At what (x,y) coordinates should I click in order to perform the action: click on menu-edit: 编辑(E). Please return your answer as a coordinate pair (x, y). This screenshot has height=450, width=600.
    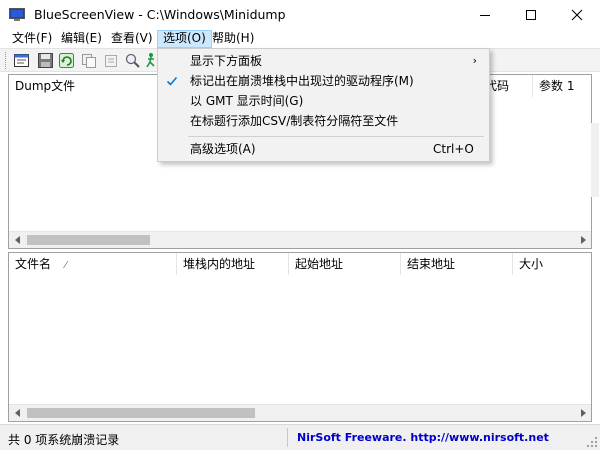
    Looking at the image, I should click on (81, 39).